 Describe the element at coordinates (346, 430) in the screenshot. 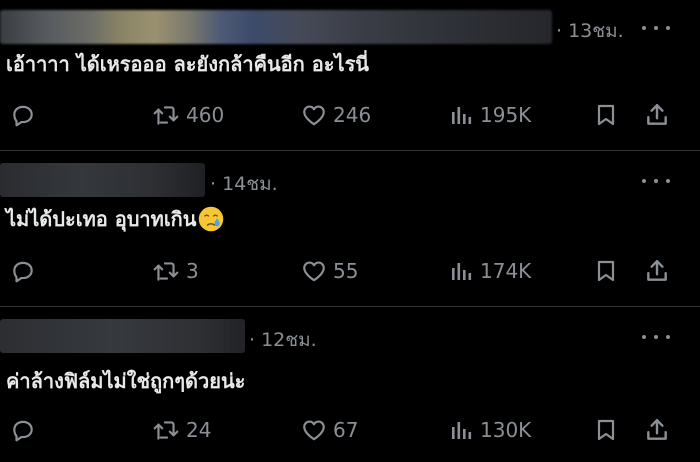

I see `like-count: 67` at that location.